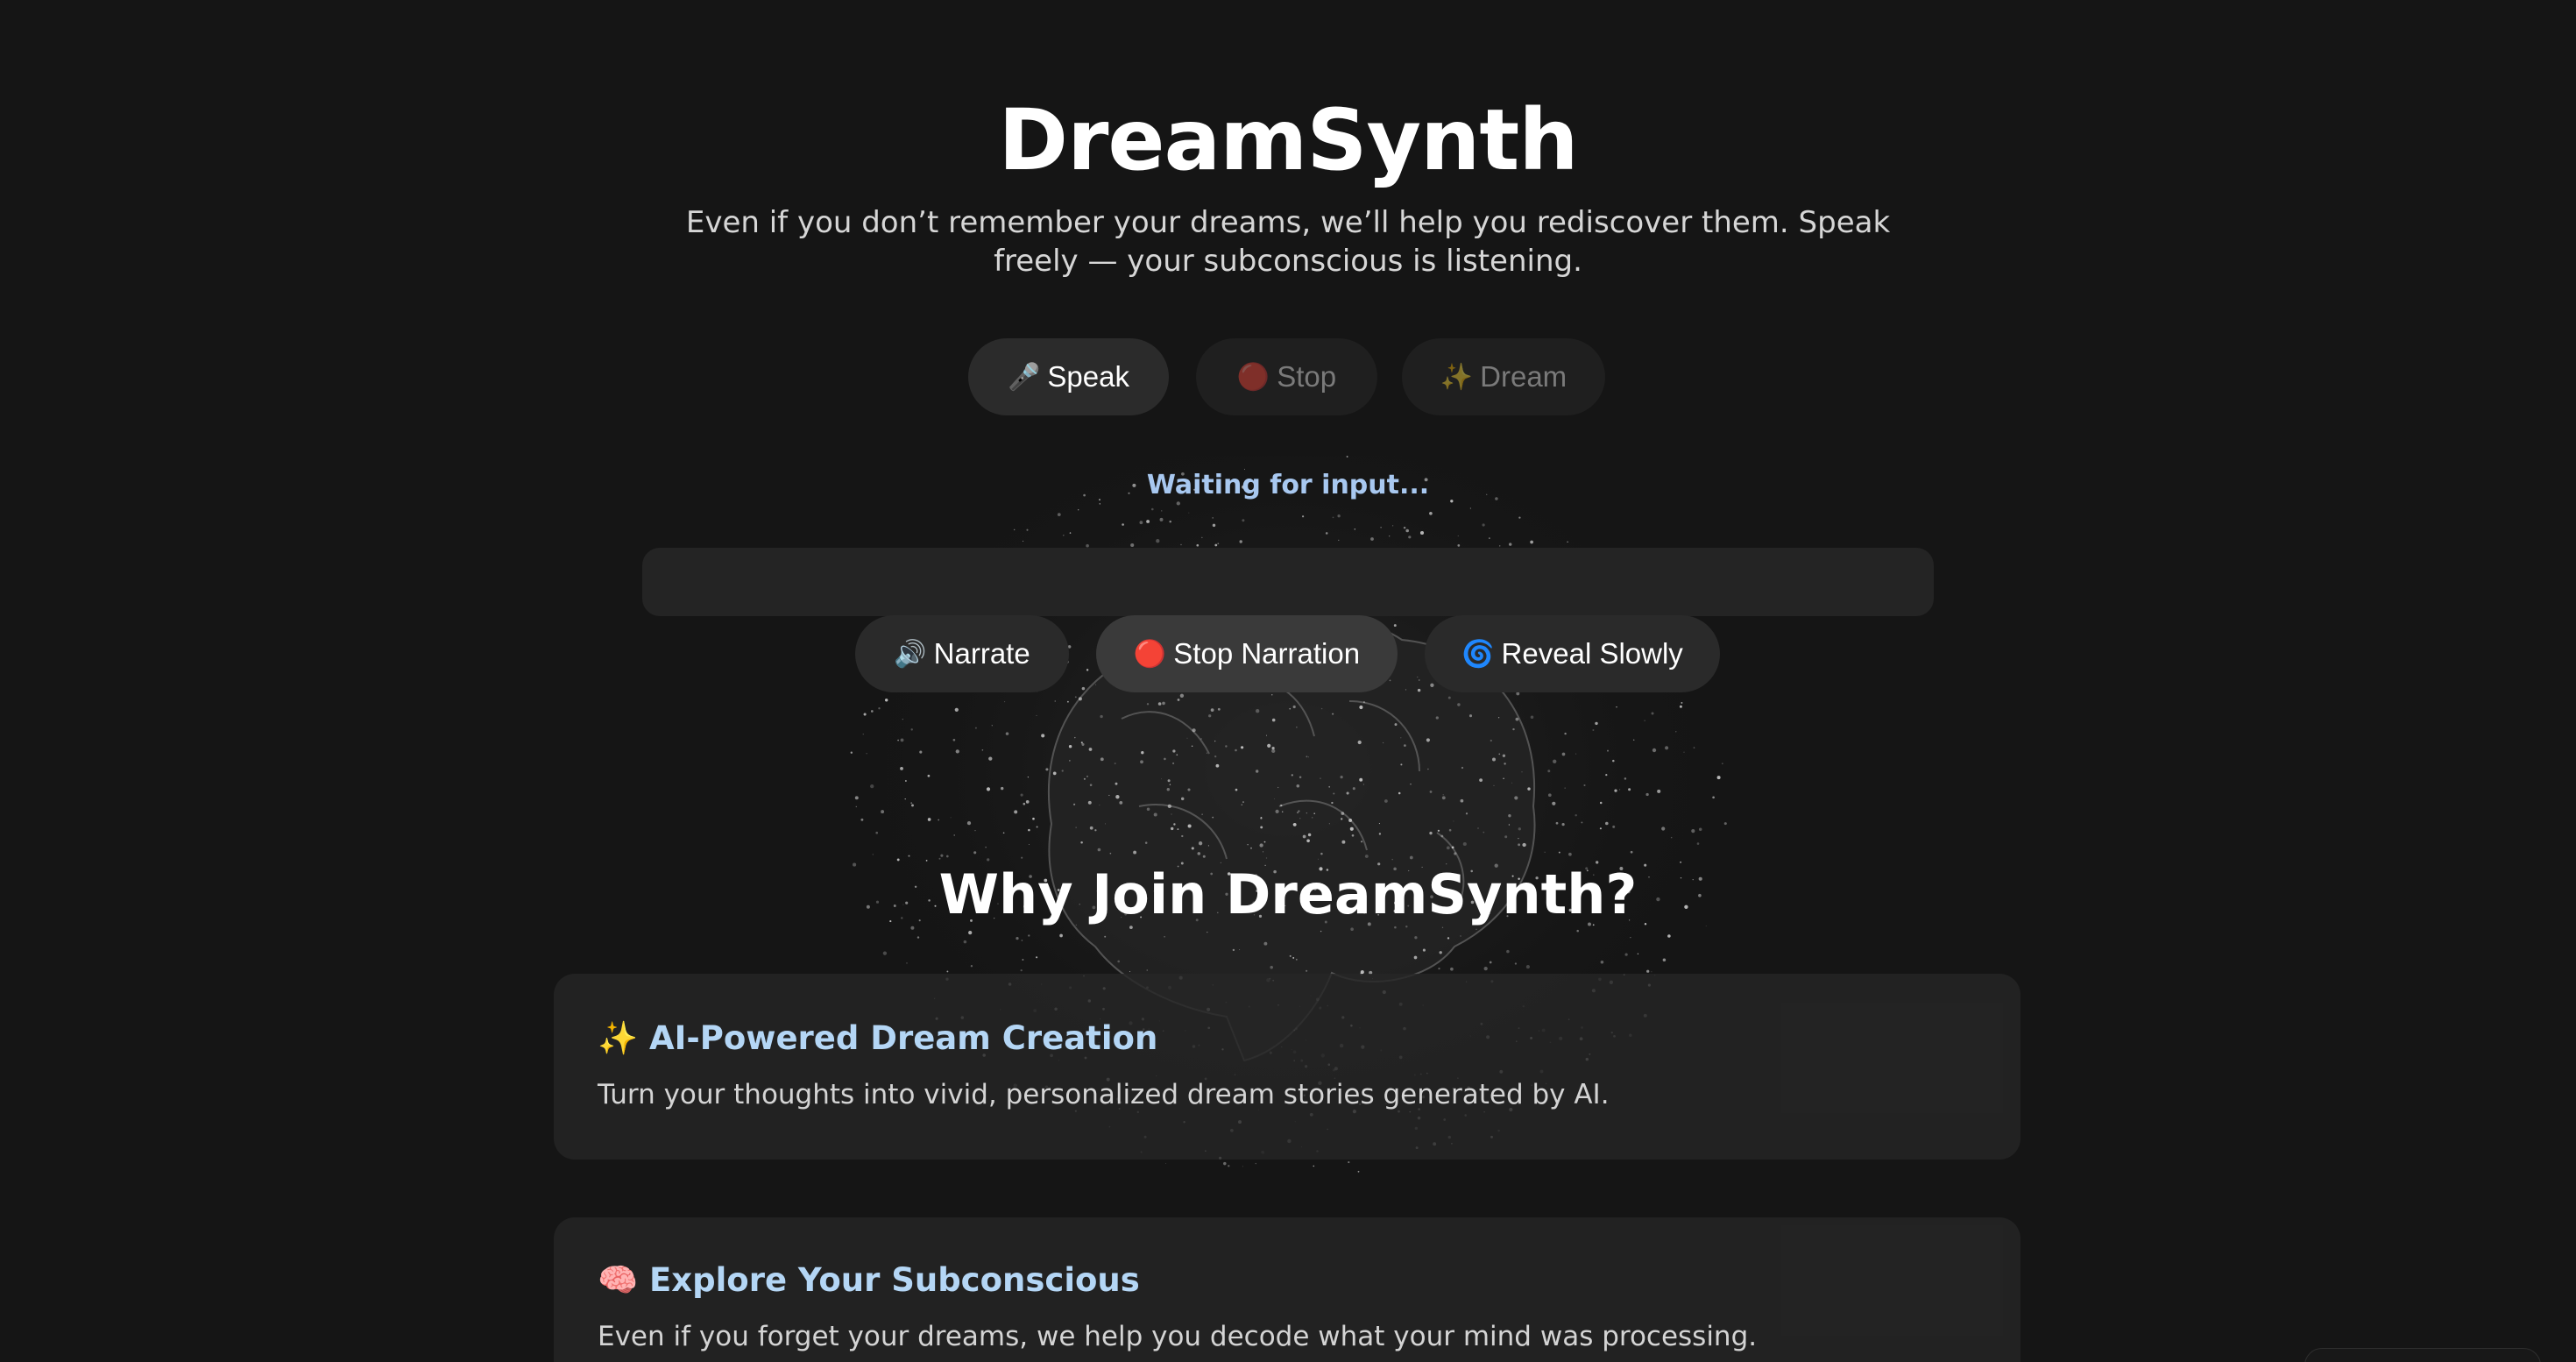 The height and width of the screenshot is (1362, 2576). Describe the element at coordinates (962, 653) in the screenshot. I see `narrate-button: 🔊 Narrate` at that location.